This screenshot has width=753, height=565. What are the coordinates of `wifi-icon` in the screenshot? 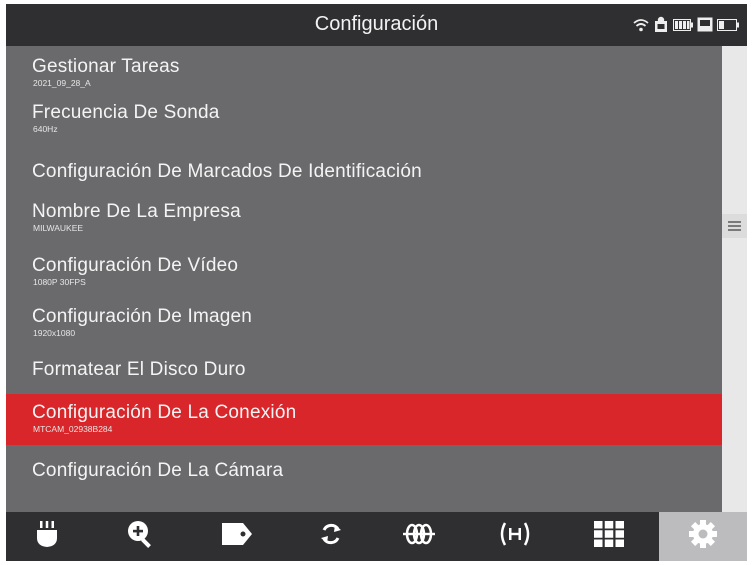 It's located at (641, 27).